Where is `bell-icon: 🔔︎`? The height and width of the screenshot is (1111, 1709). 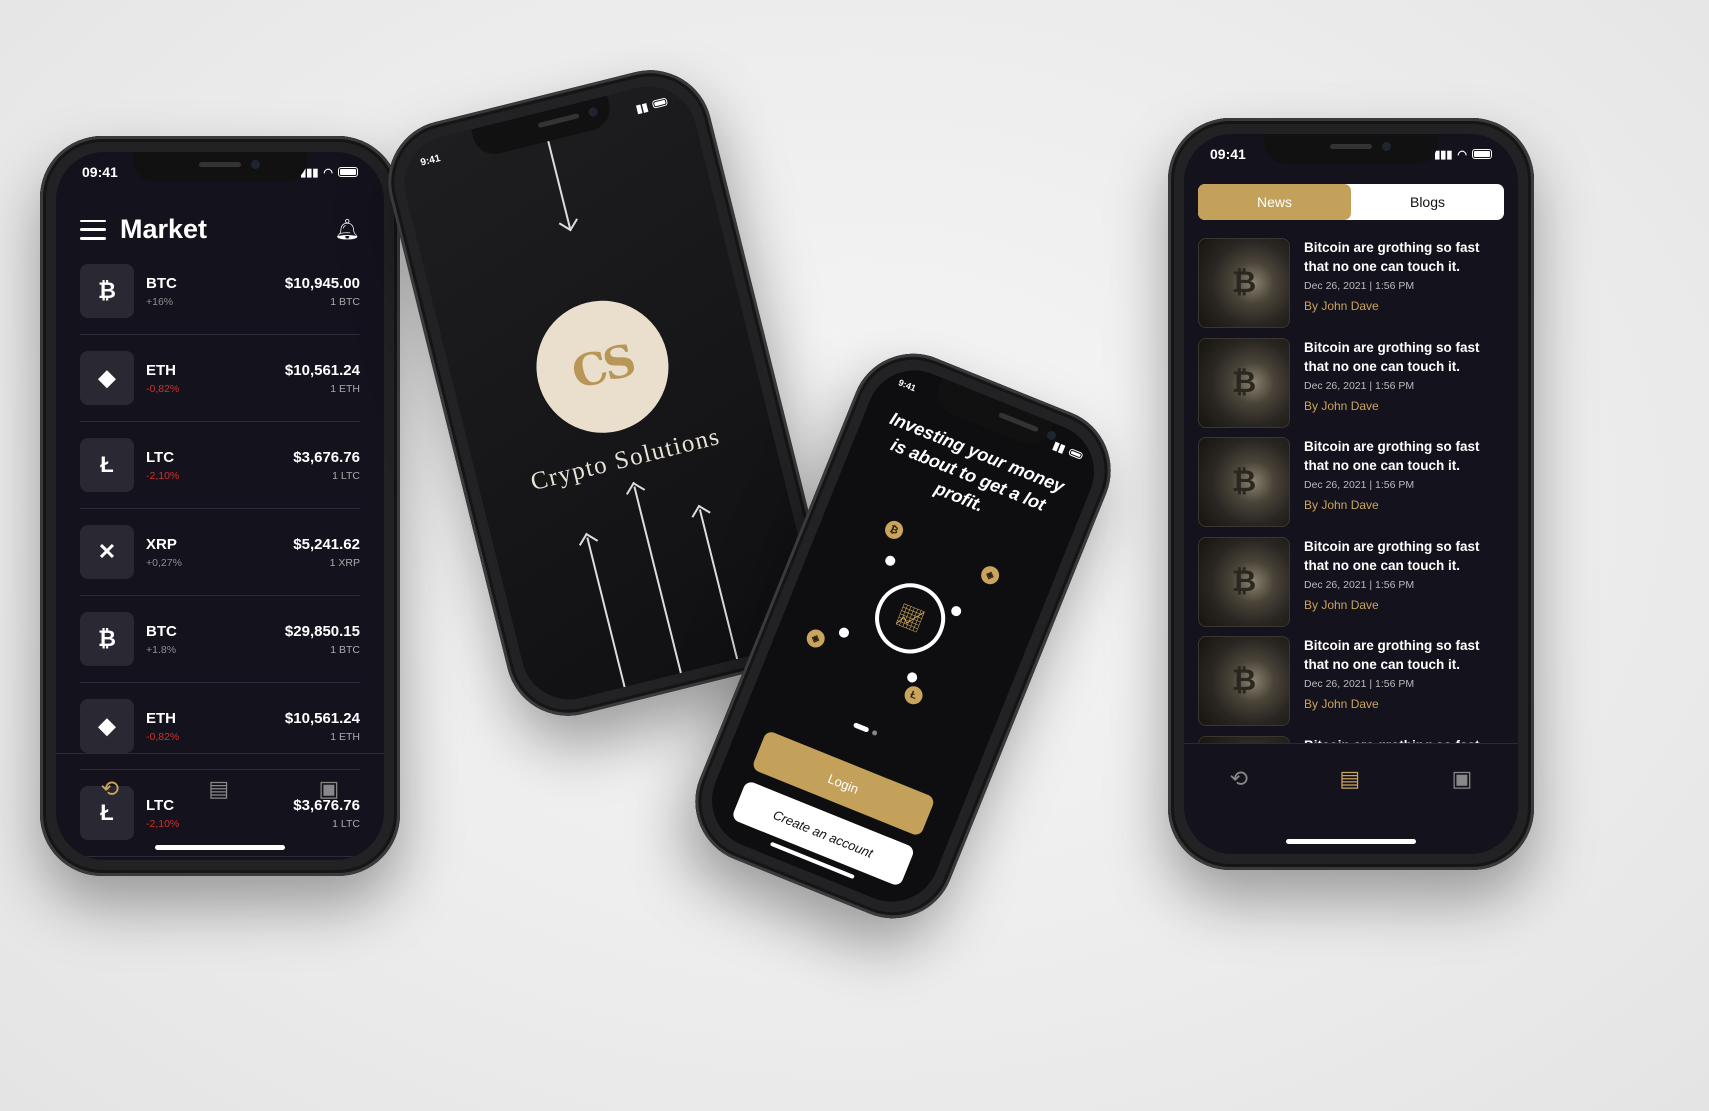 bell-icon: 🔔︎ is located at coordinates (347, 229).